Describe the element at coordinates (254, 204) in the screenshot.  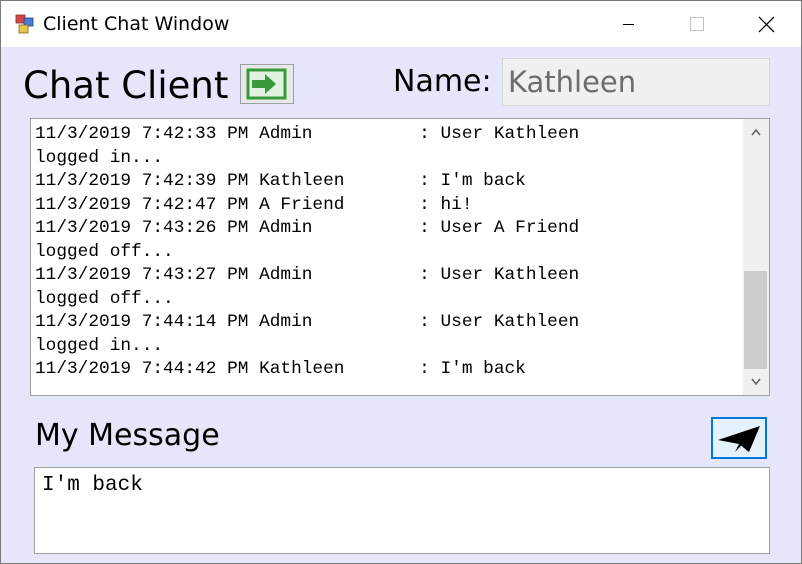
I see `chat-log-line: 11/3/2019 7:42:47 PM A Friend : hi!` at that location.